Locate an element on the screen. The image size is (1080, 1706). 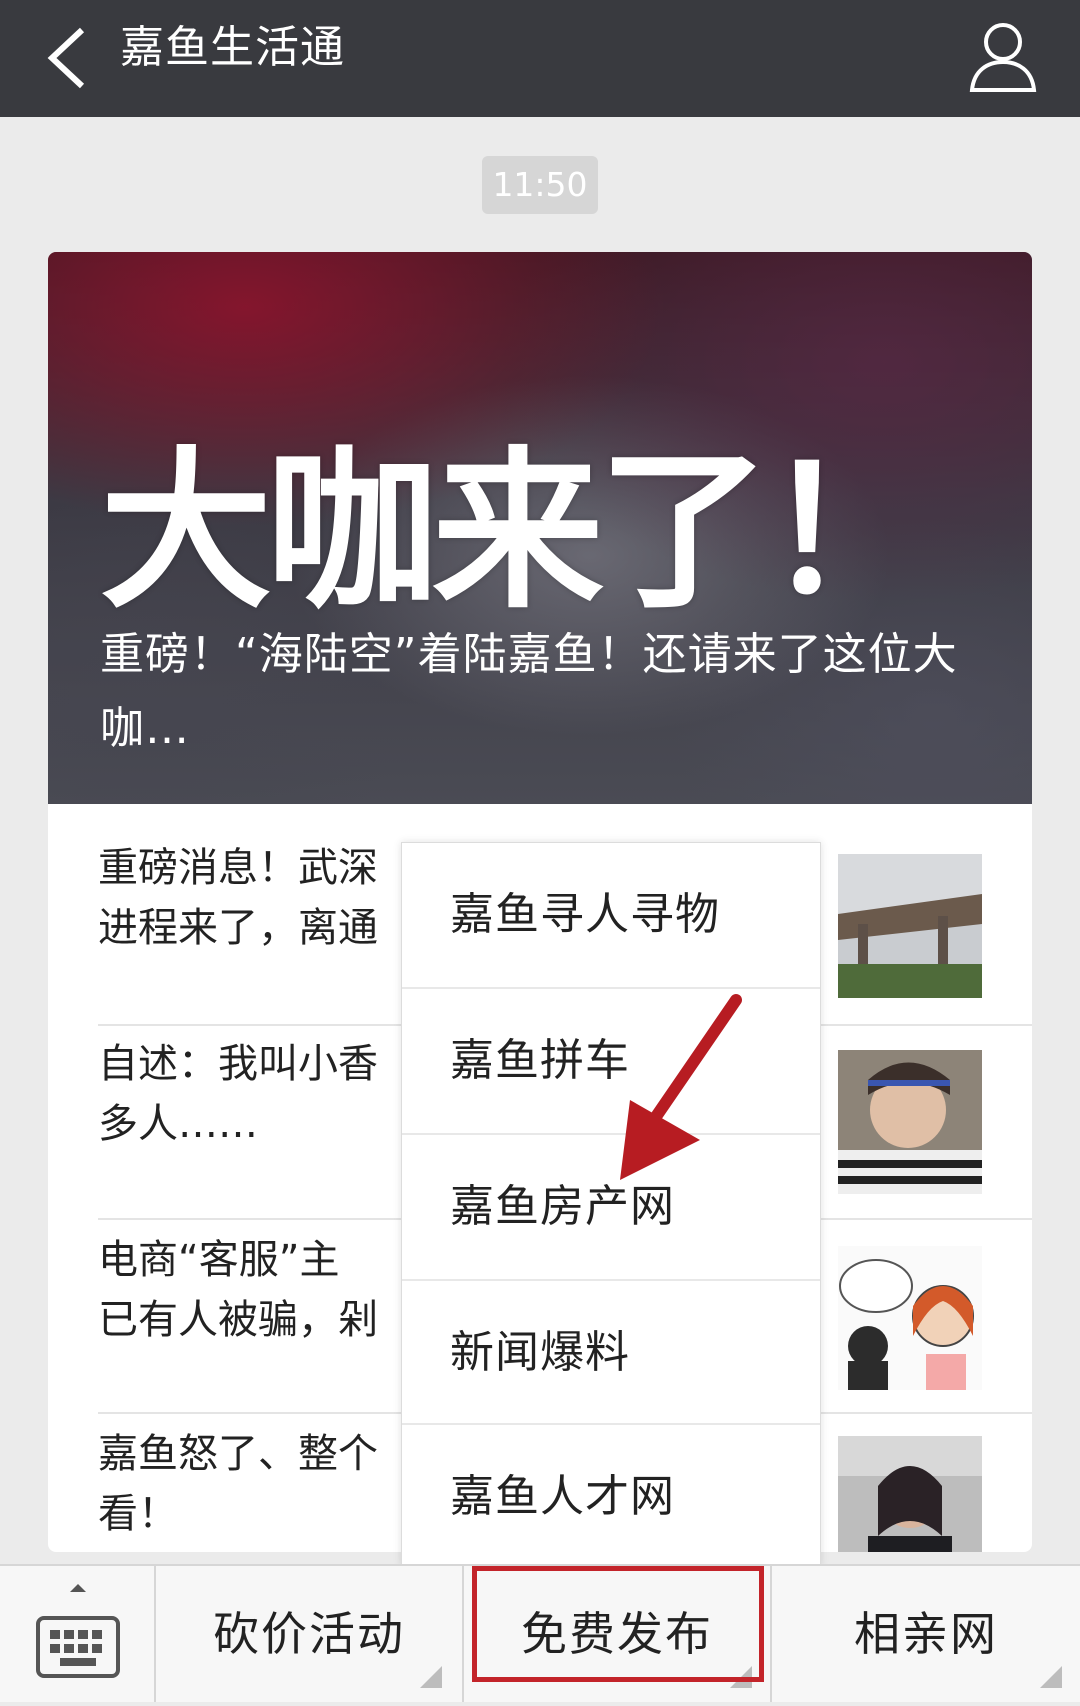
menu-item-label: 嘉鱼寻人寻物 is located at coordinates (585, 914).